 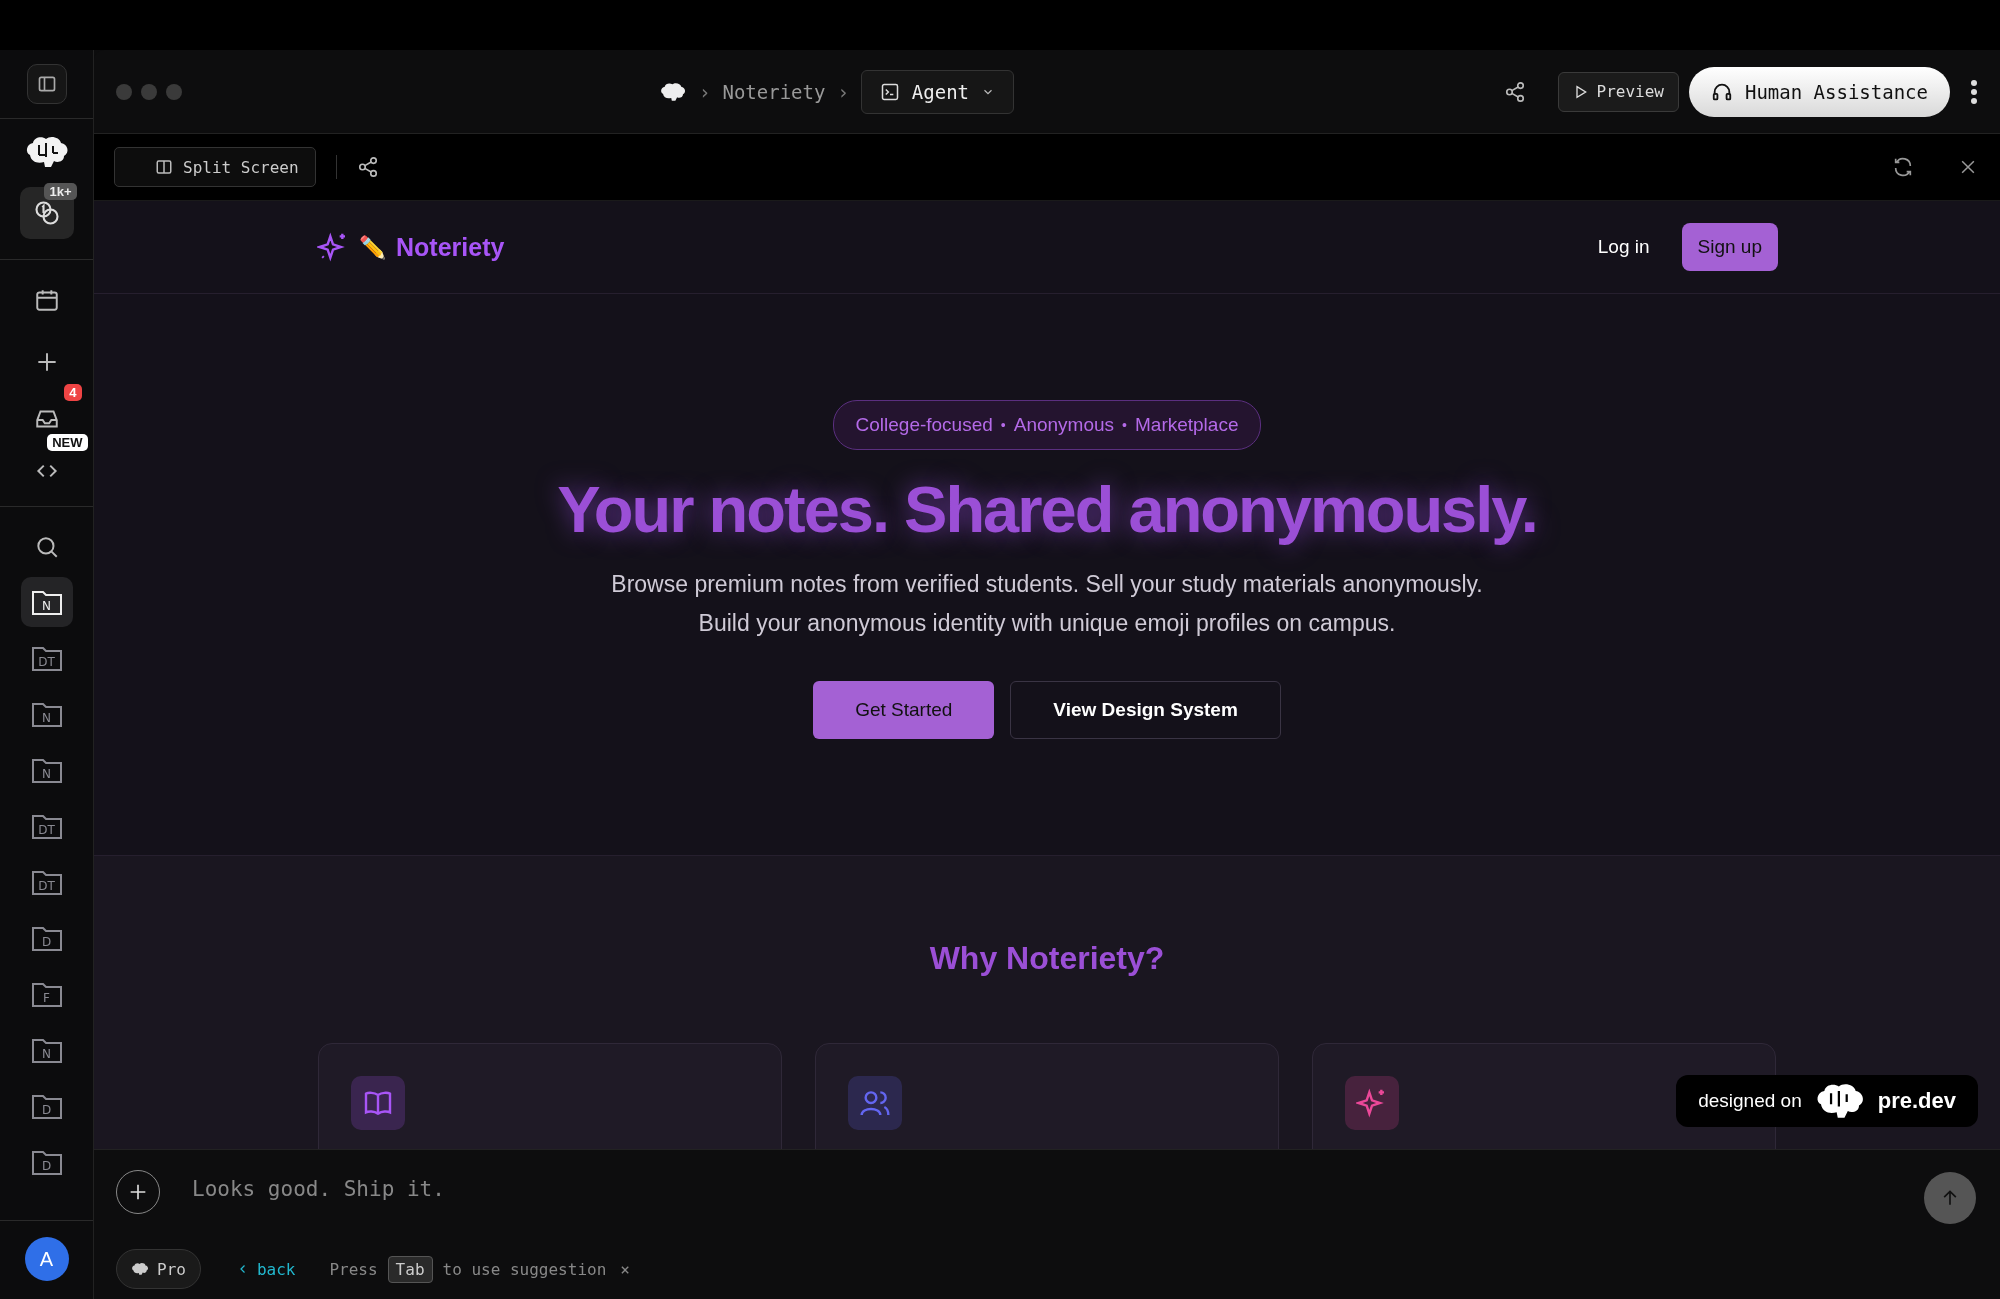 I want to click on pencil-emoji: ✏, so click(x=372, y=247).